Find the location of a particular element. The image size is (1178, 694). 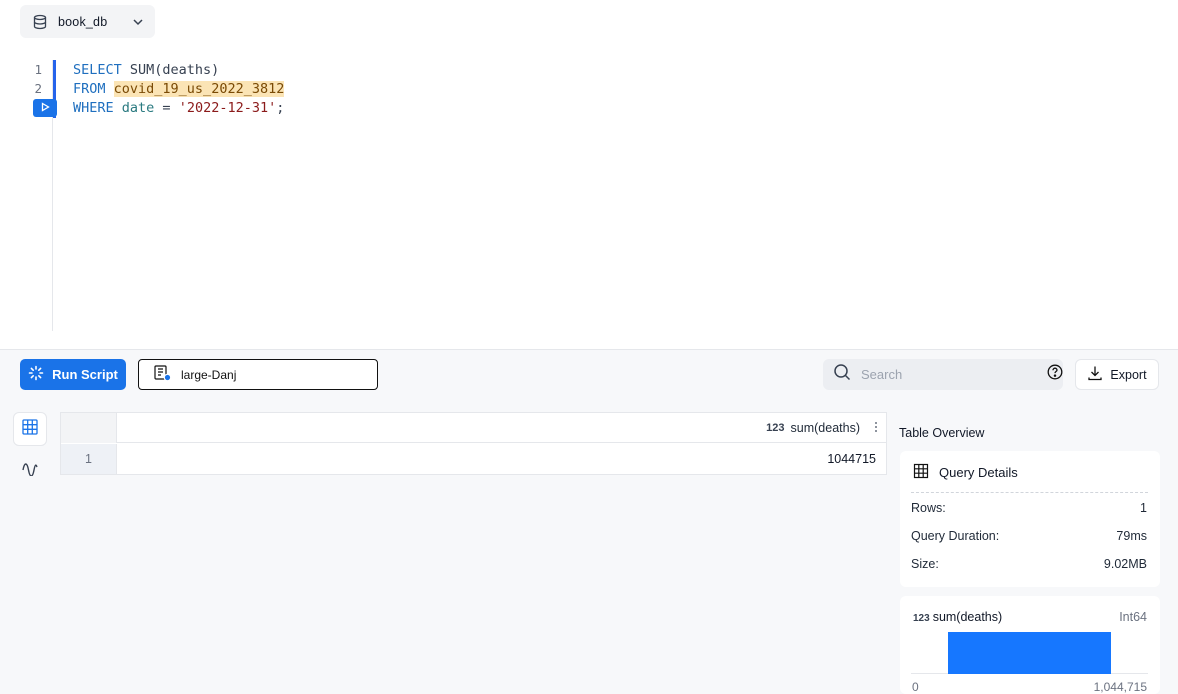

code-line-1: SELECT SUM(deaths) is located at coordinates (146, 70).